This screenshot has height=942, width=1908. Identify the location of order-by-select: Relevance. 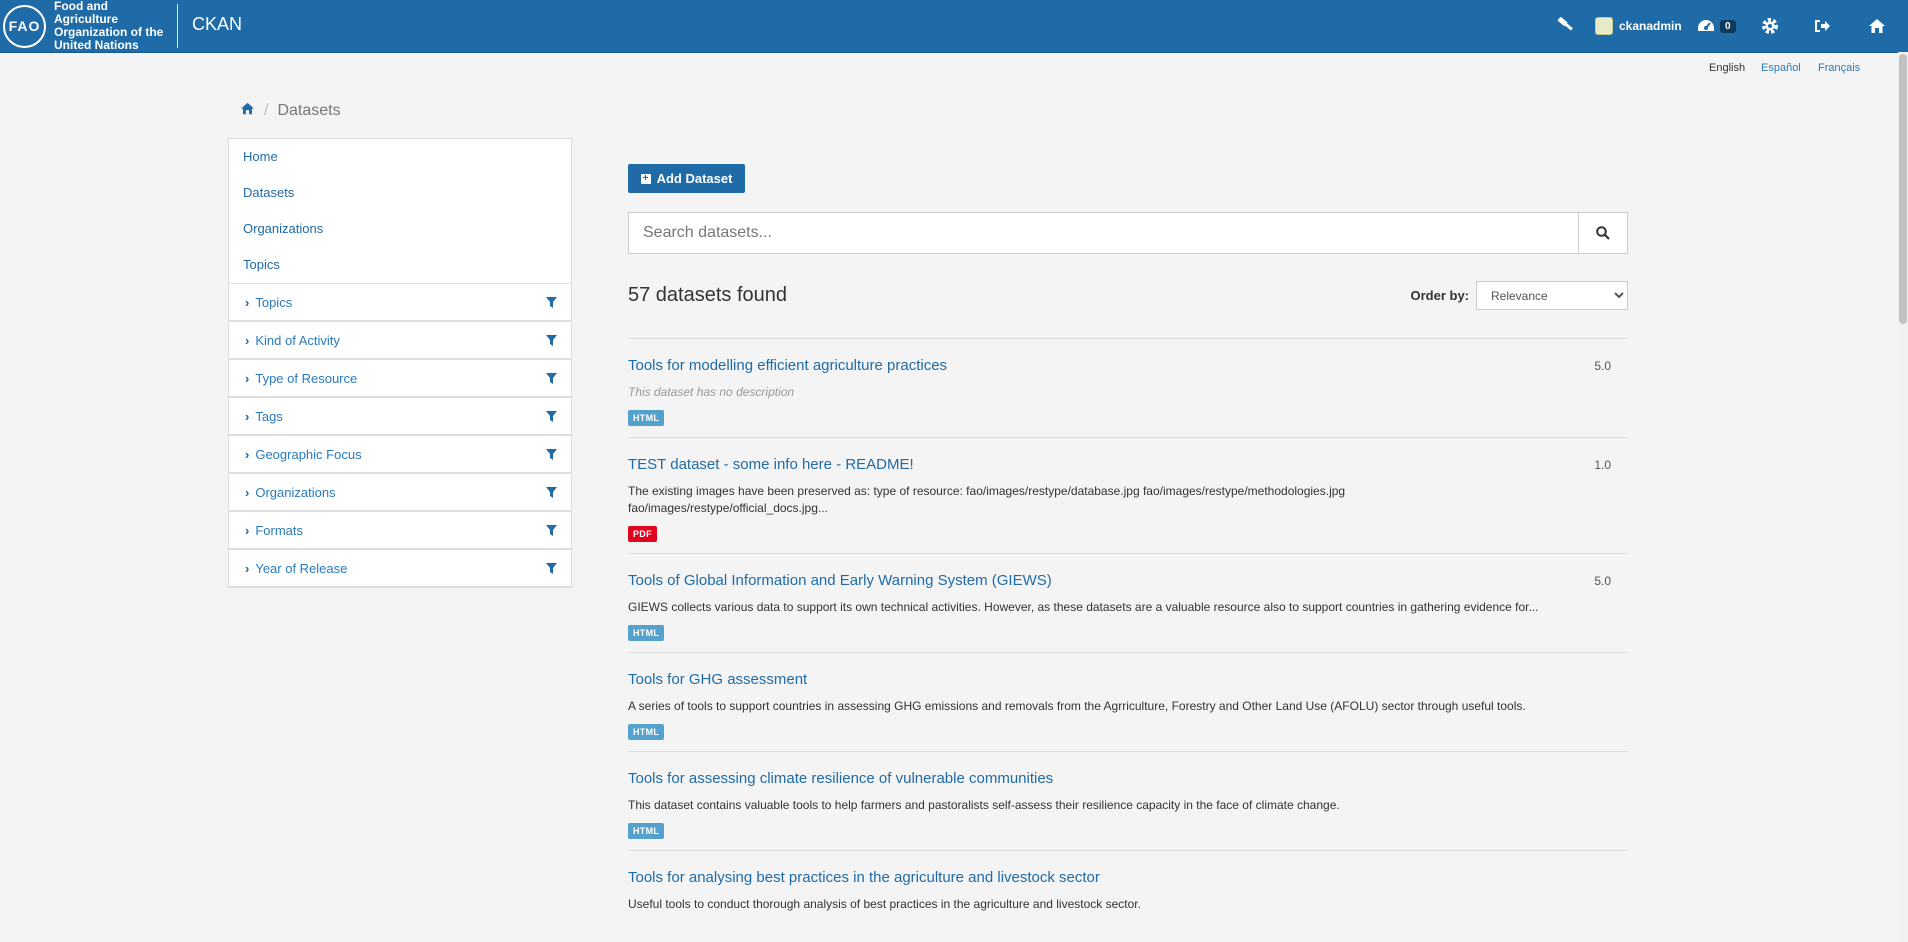
(1552, 295).